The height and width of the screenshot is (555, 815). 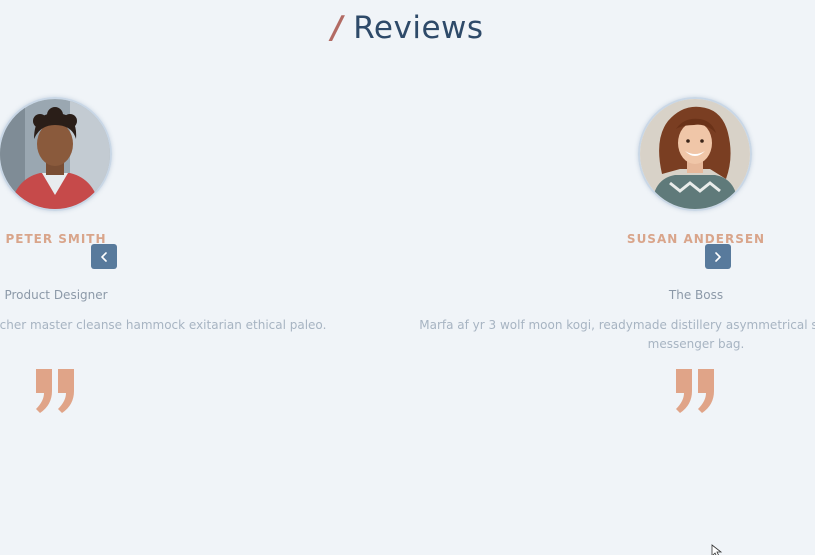 I want to click on reviewer-name: SUSAN ANDERSEN, so click(x=696, y=239).